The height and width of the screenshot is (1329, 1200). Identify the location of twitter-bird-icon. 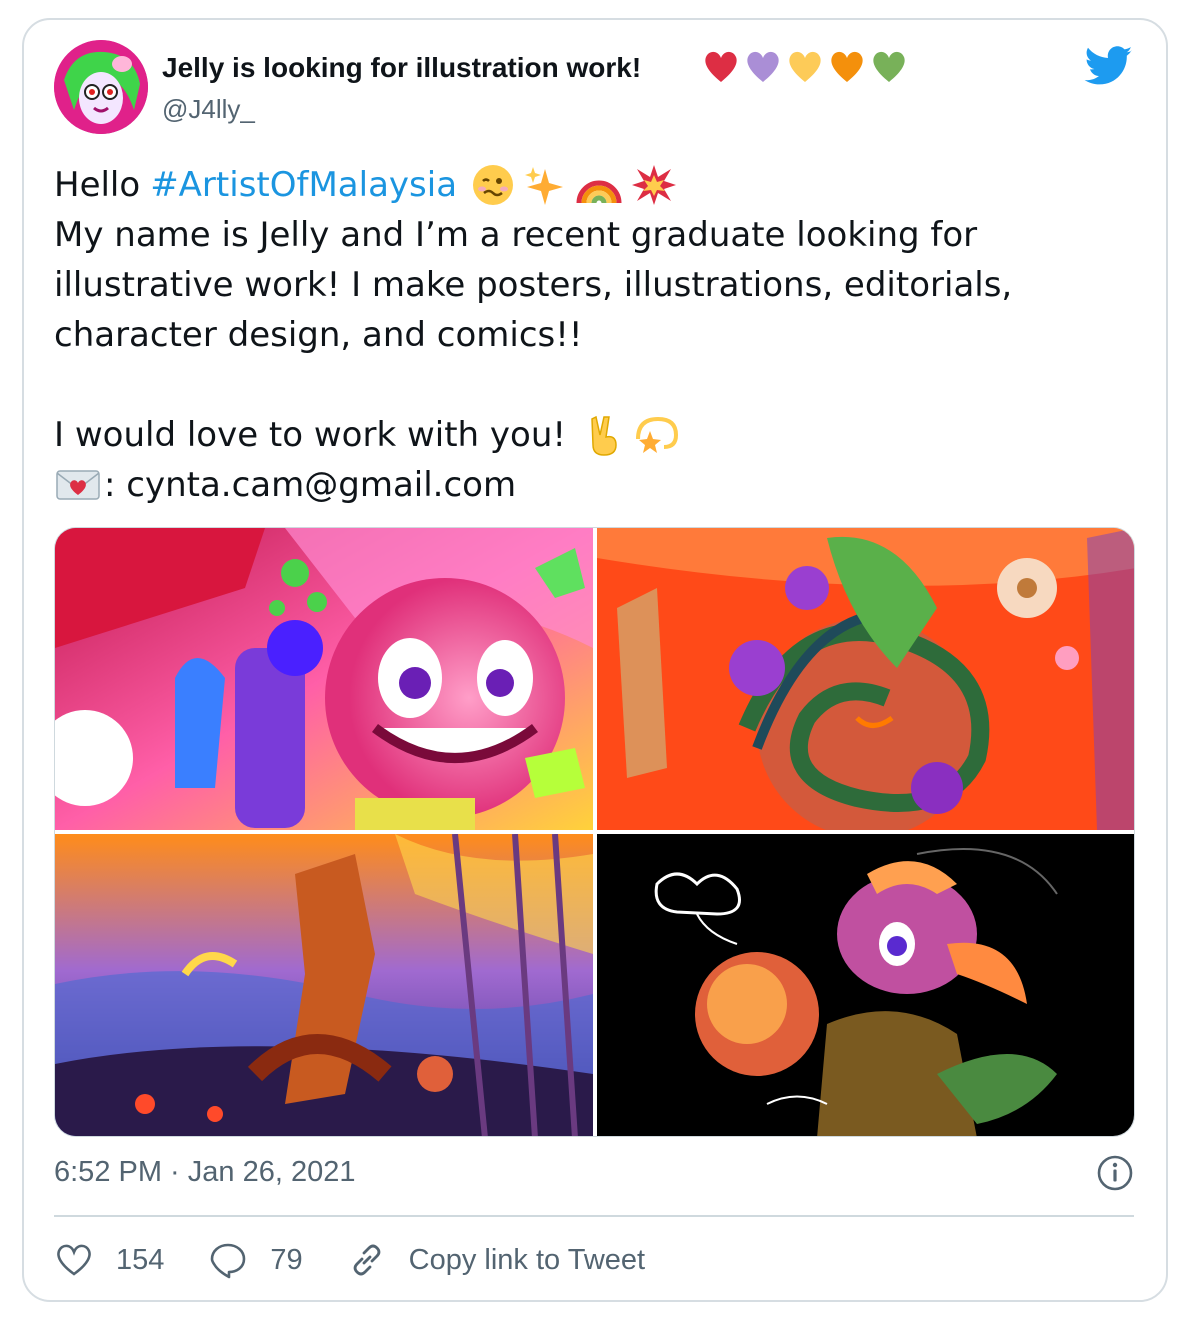
(1109, 66).